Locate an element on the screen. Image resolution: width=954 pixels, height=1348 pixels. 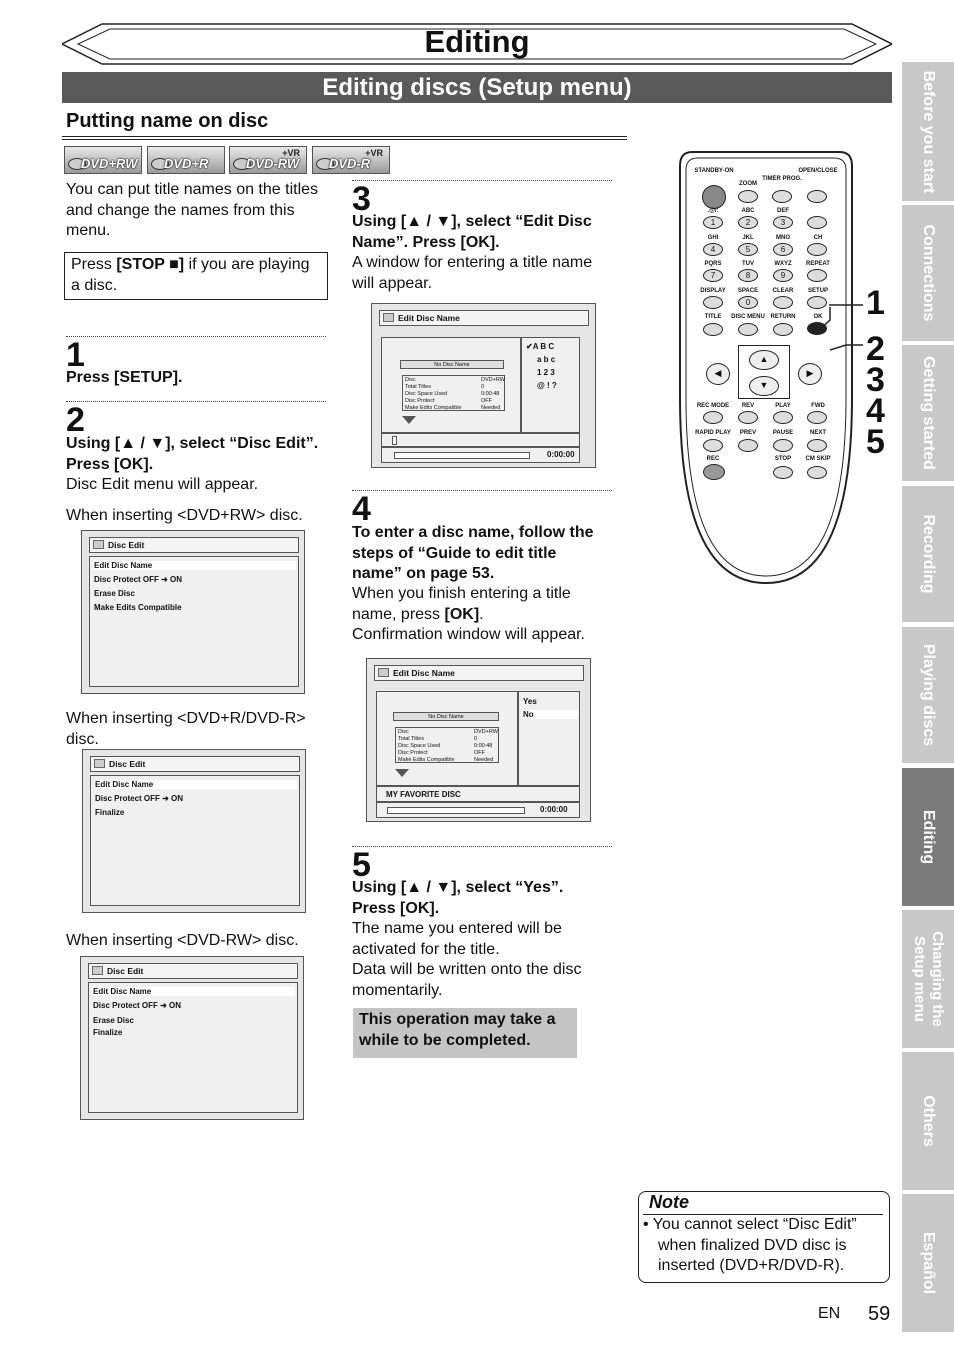
digit-2-button: 2 is located at coordinates (748, 222).